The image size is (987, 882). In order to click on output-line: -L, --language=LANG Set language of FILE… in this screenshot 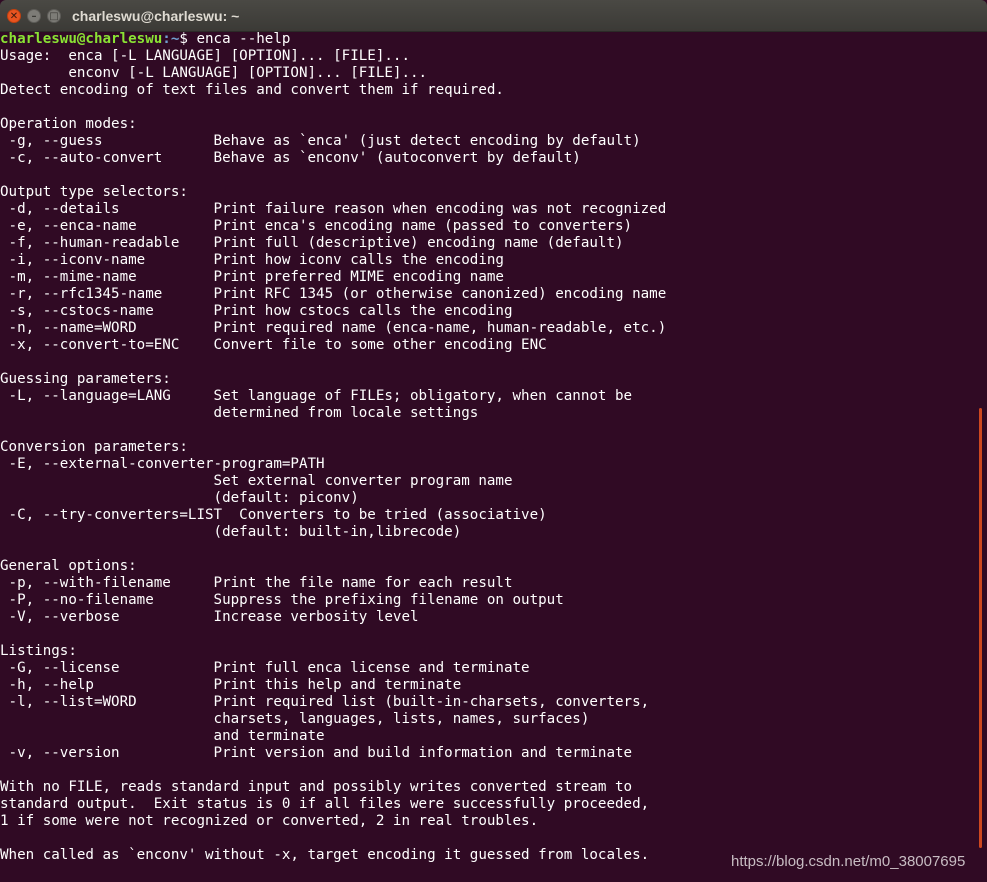, I will do `click(316, 396)`.